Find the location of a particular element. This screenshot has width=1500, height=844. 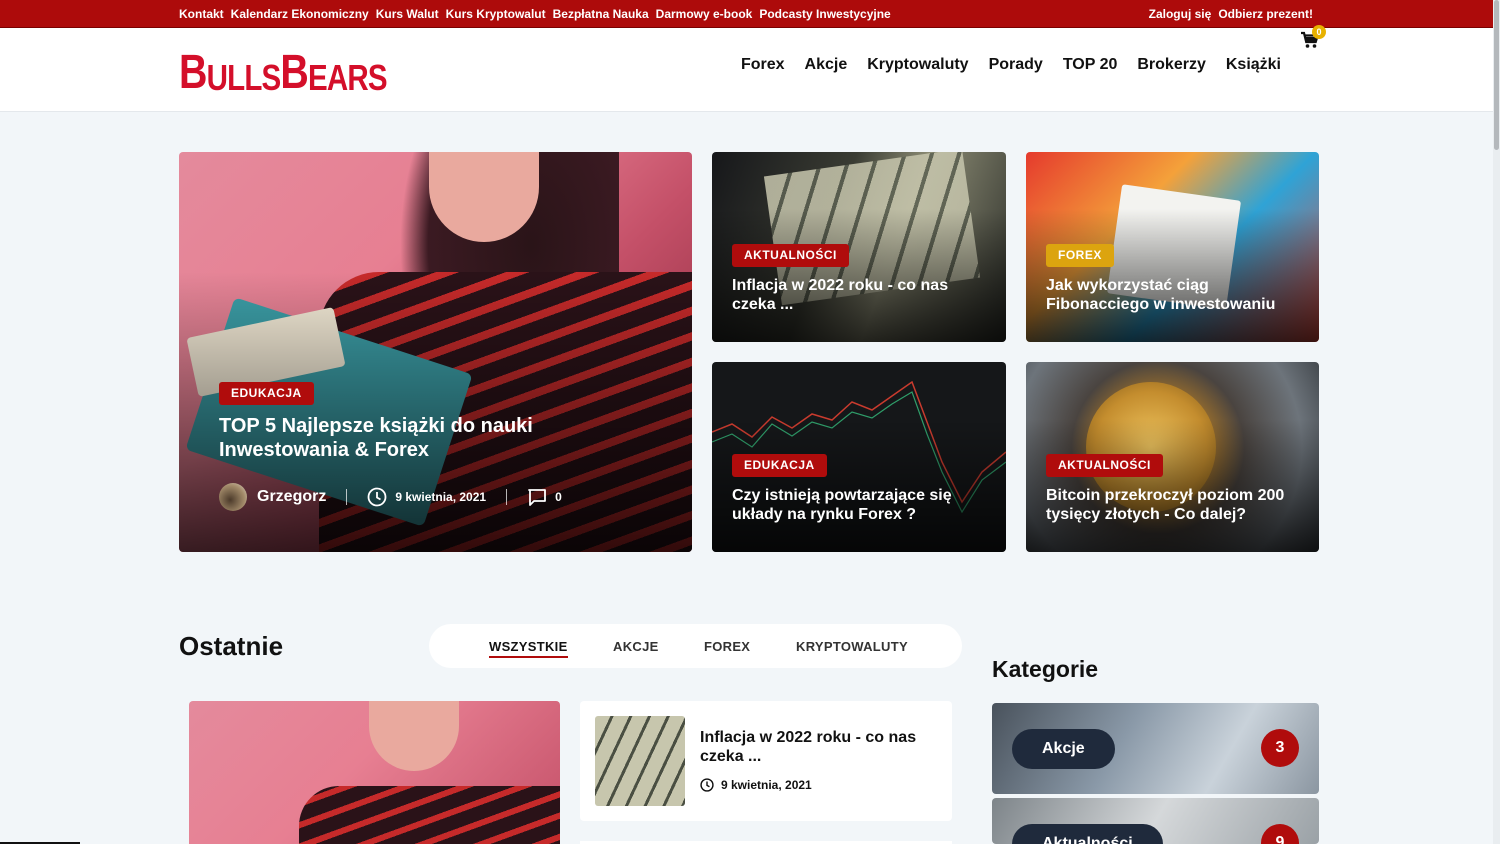

login-link: Zaloguj się is located at coordinates (1180, 14).